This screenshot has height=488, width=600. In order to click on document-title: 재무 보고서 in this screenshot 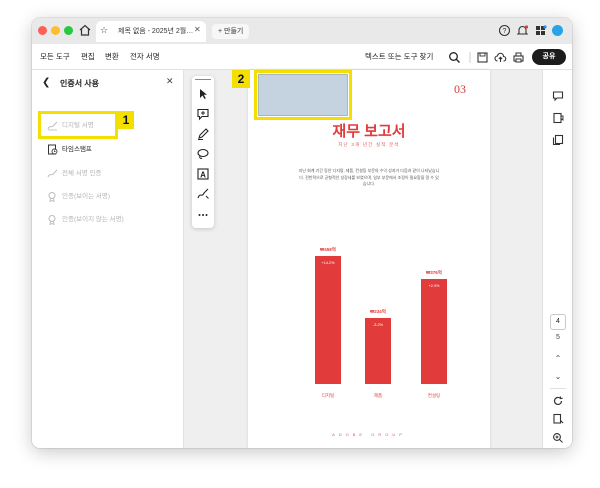, I will do `click(369, 131)`.